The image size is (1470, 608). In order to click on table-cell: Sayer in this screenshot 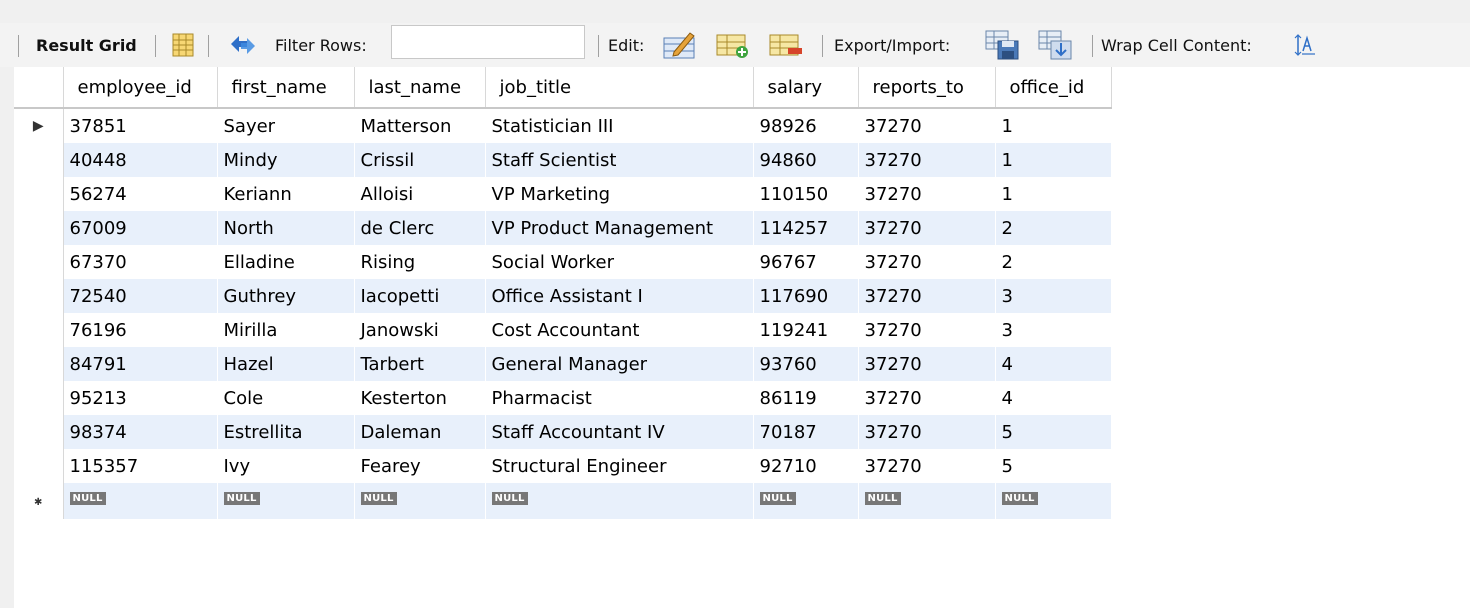, I will do `click(286, 125)`.